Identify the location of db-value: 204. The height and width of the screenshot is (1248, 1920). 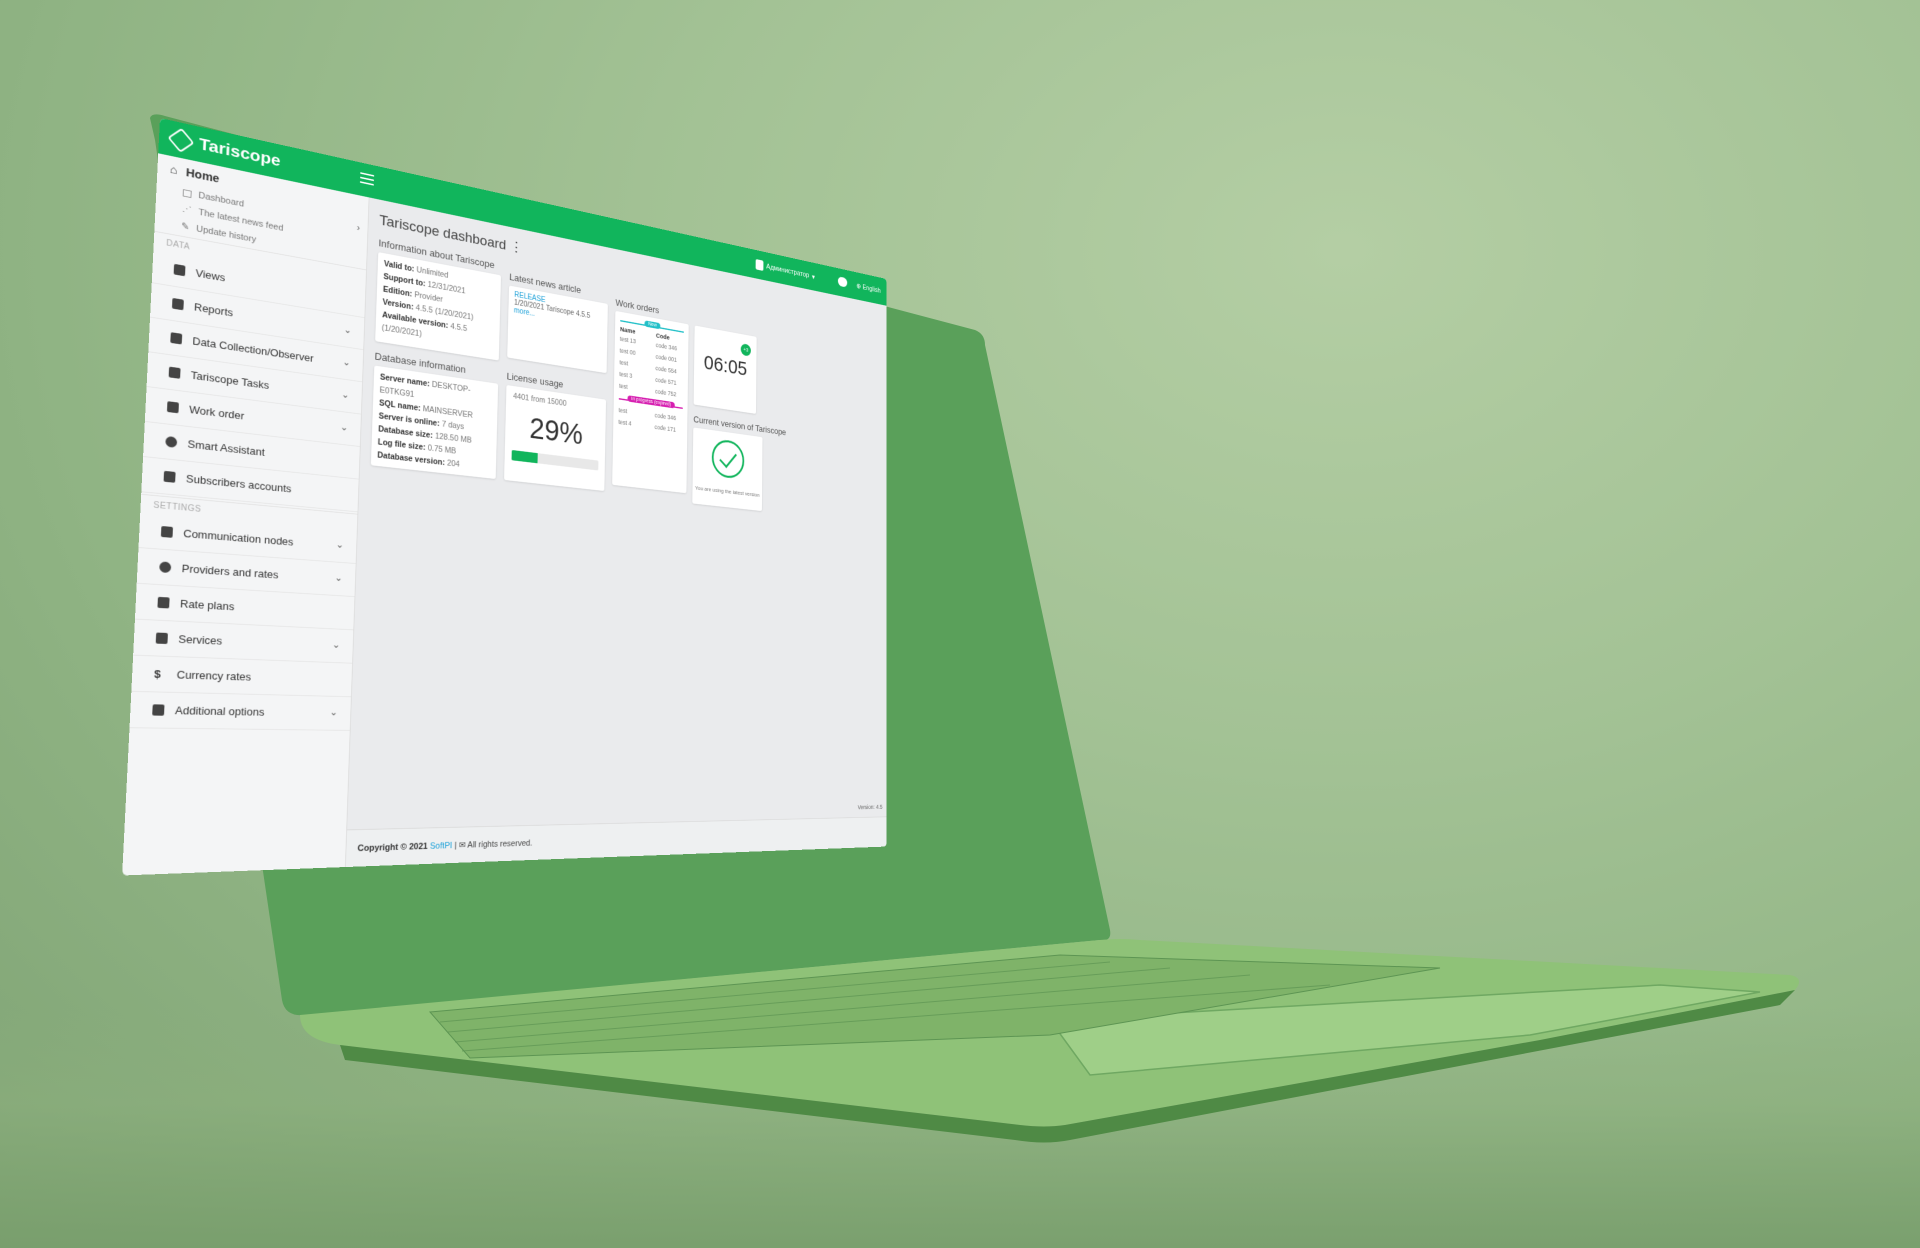
(453, 464).